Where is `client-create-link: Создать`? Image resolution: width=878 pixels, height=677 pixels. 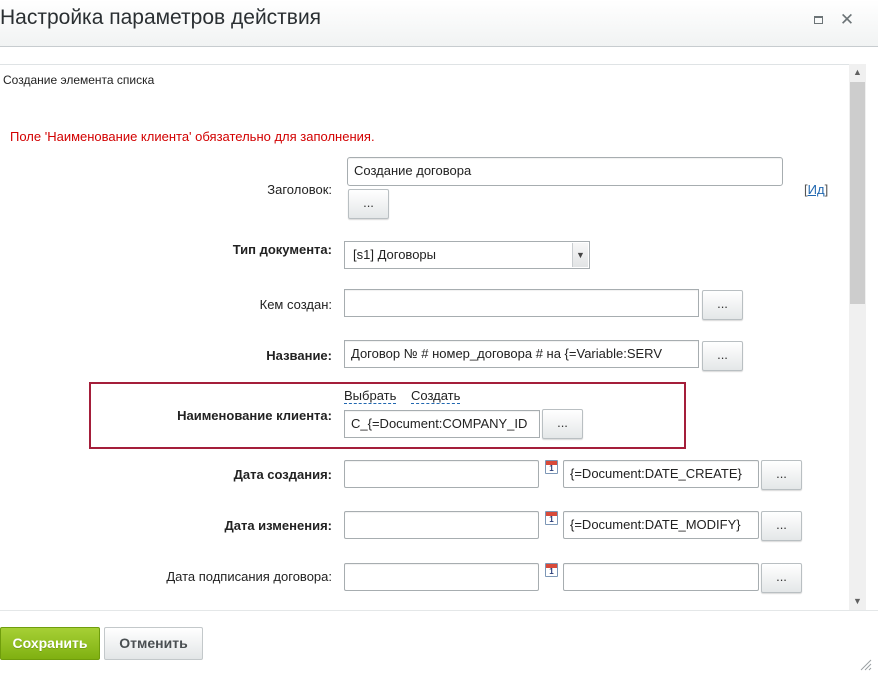 client-create-link: Создать is located at coordinates (436, 396).